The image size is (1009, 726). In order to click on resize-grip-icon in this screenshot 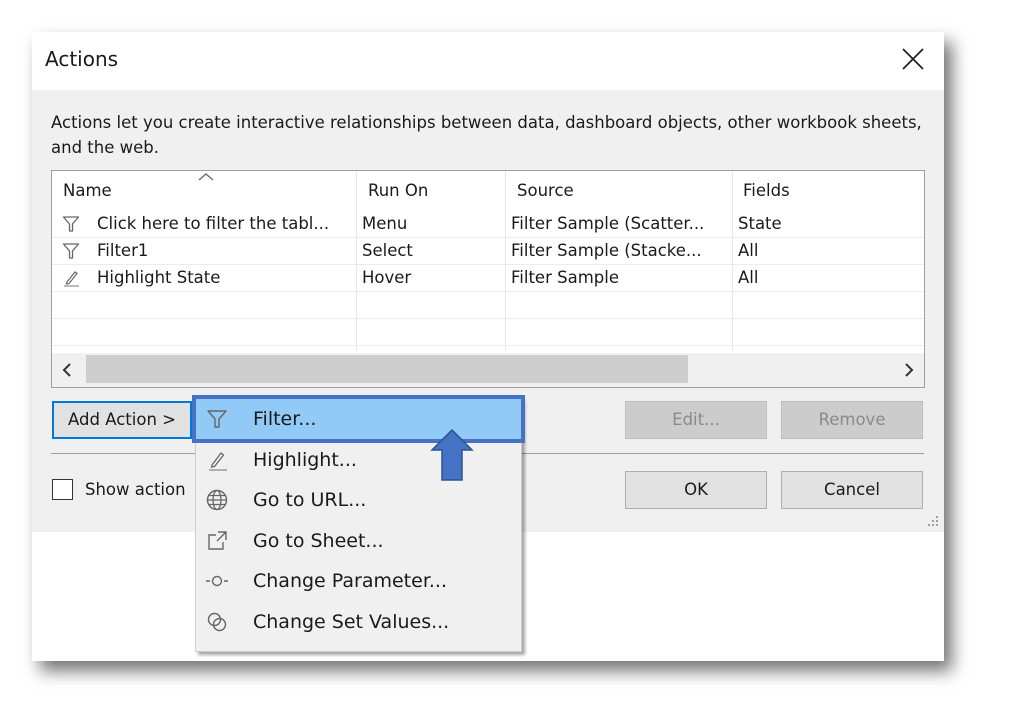, I will do `click(933, 521)`.